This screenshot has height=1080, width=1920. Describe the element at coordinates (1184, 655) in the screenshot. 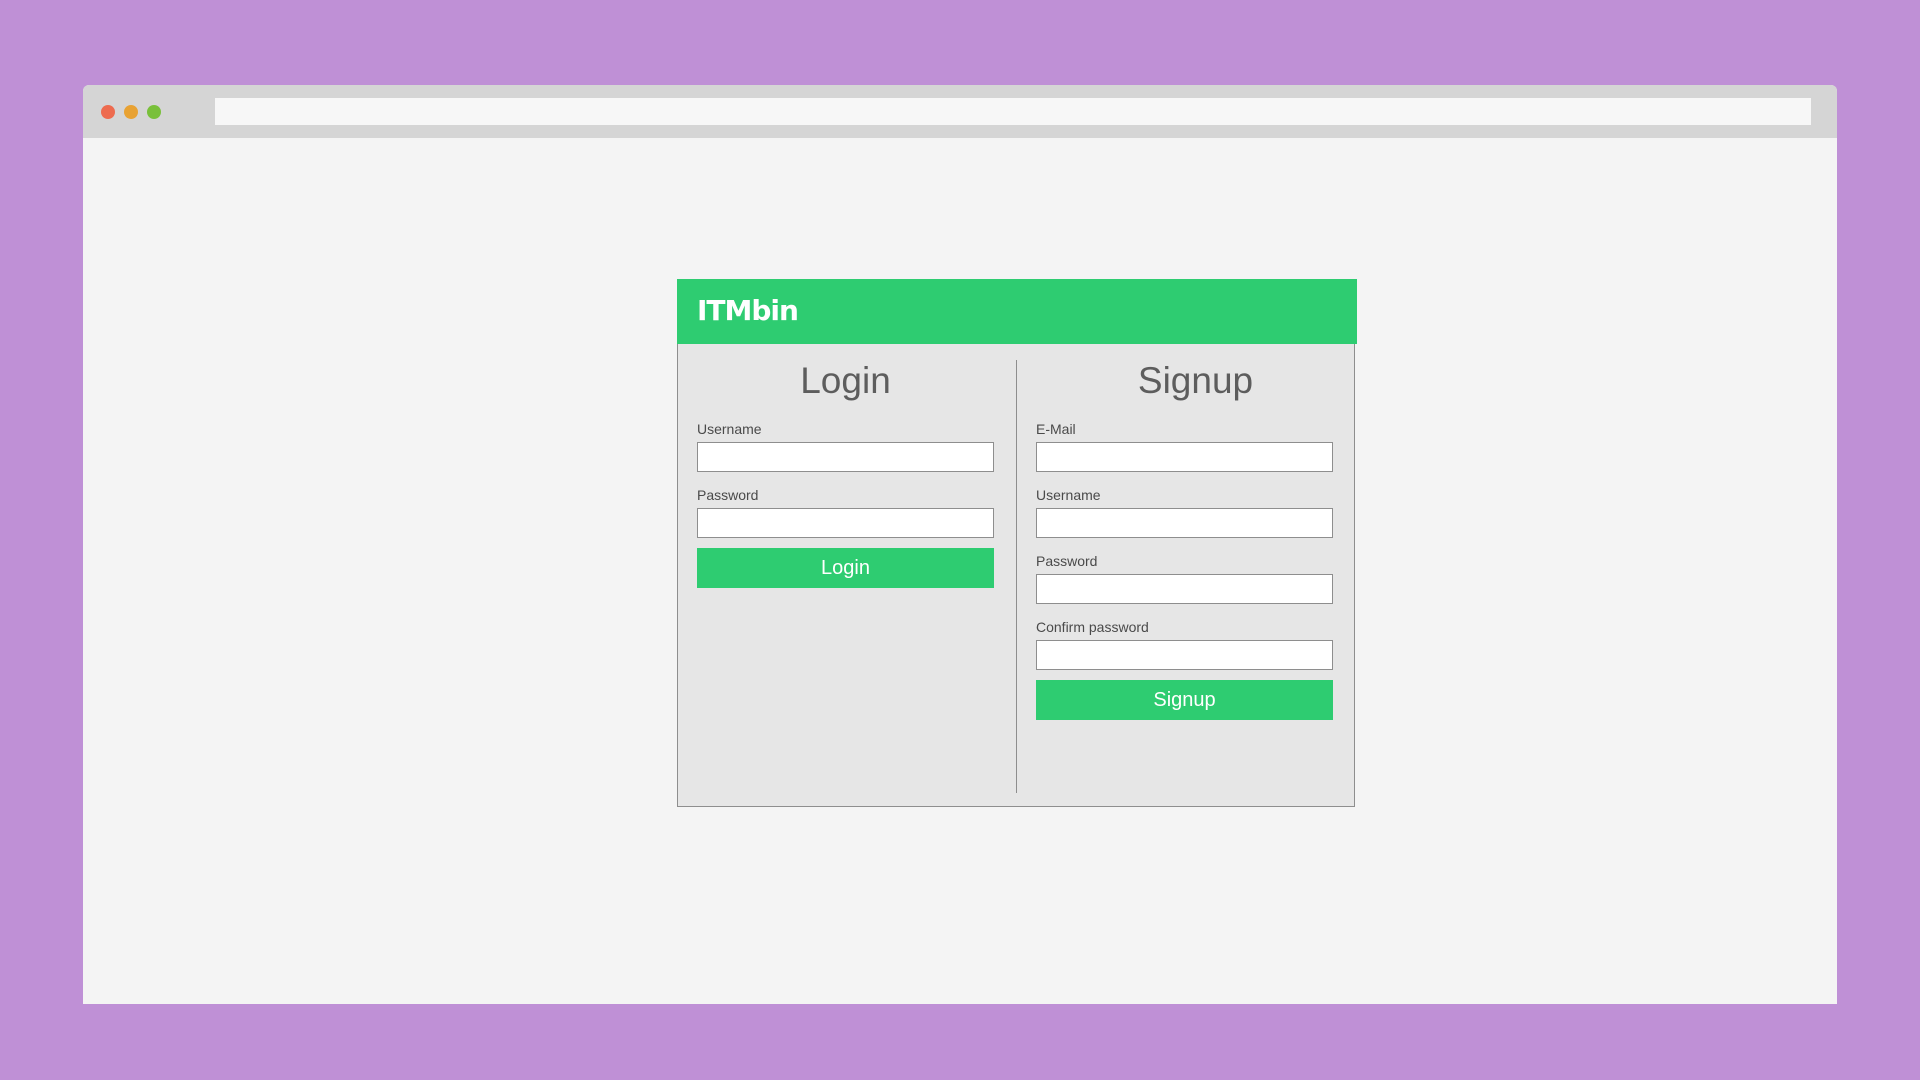

I see `signup-confirm-password-input` at that location.